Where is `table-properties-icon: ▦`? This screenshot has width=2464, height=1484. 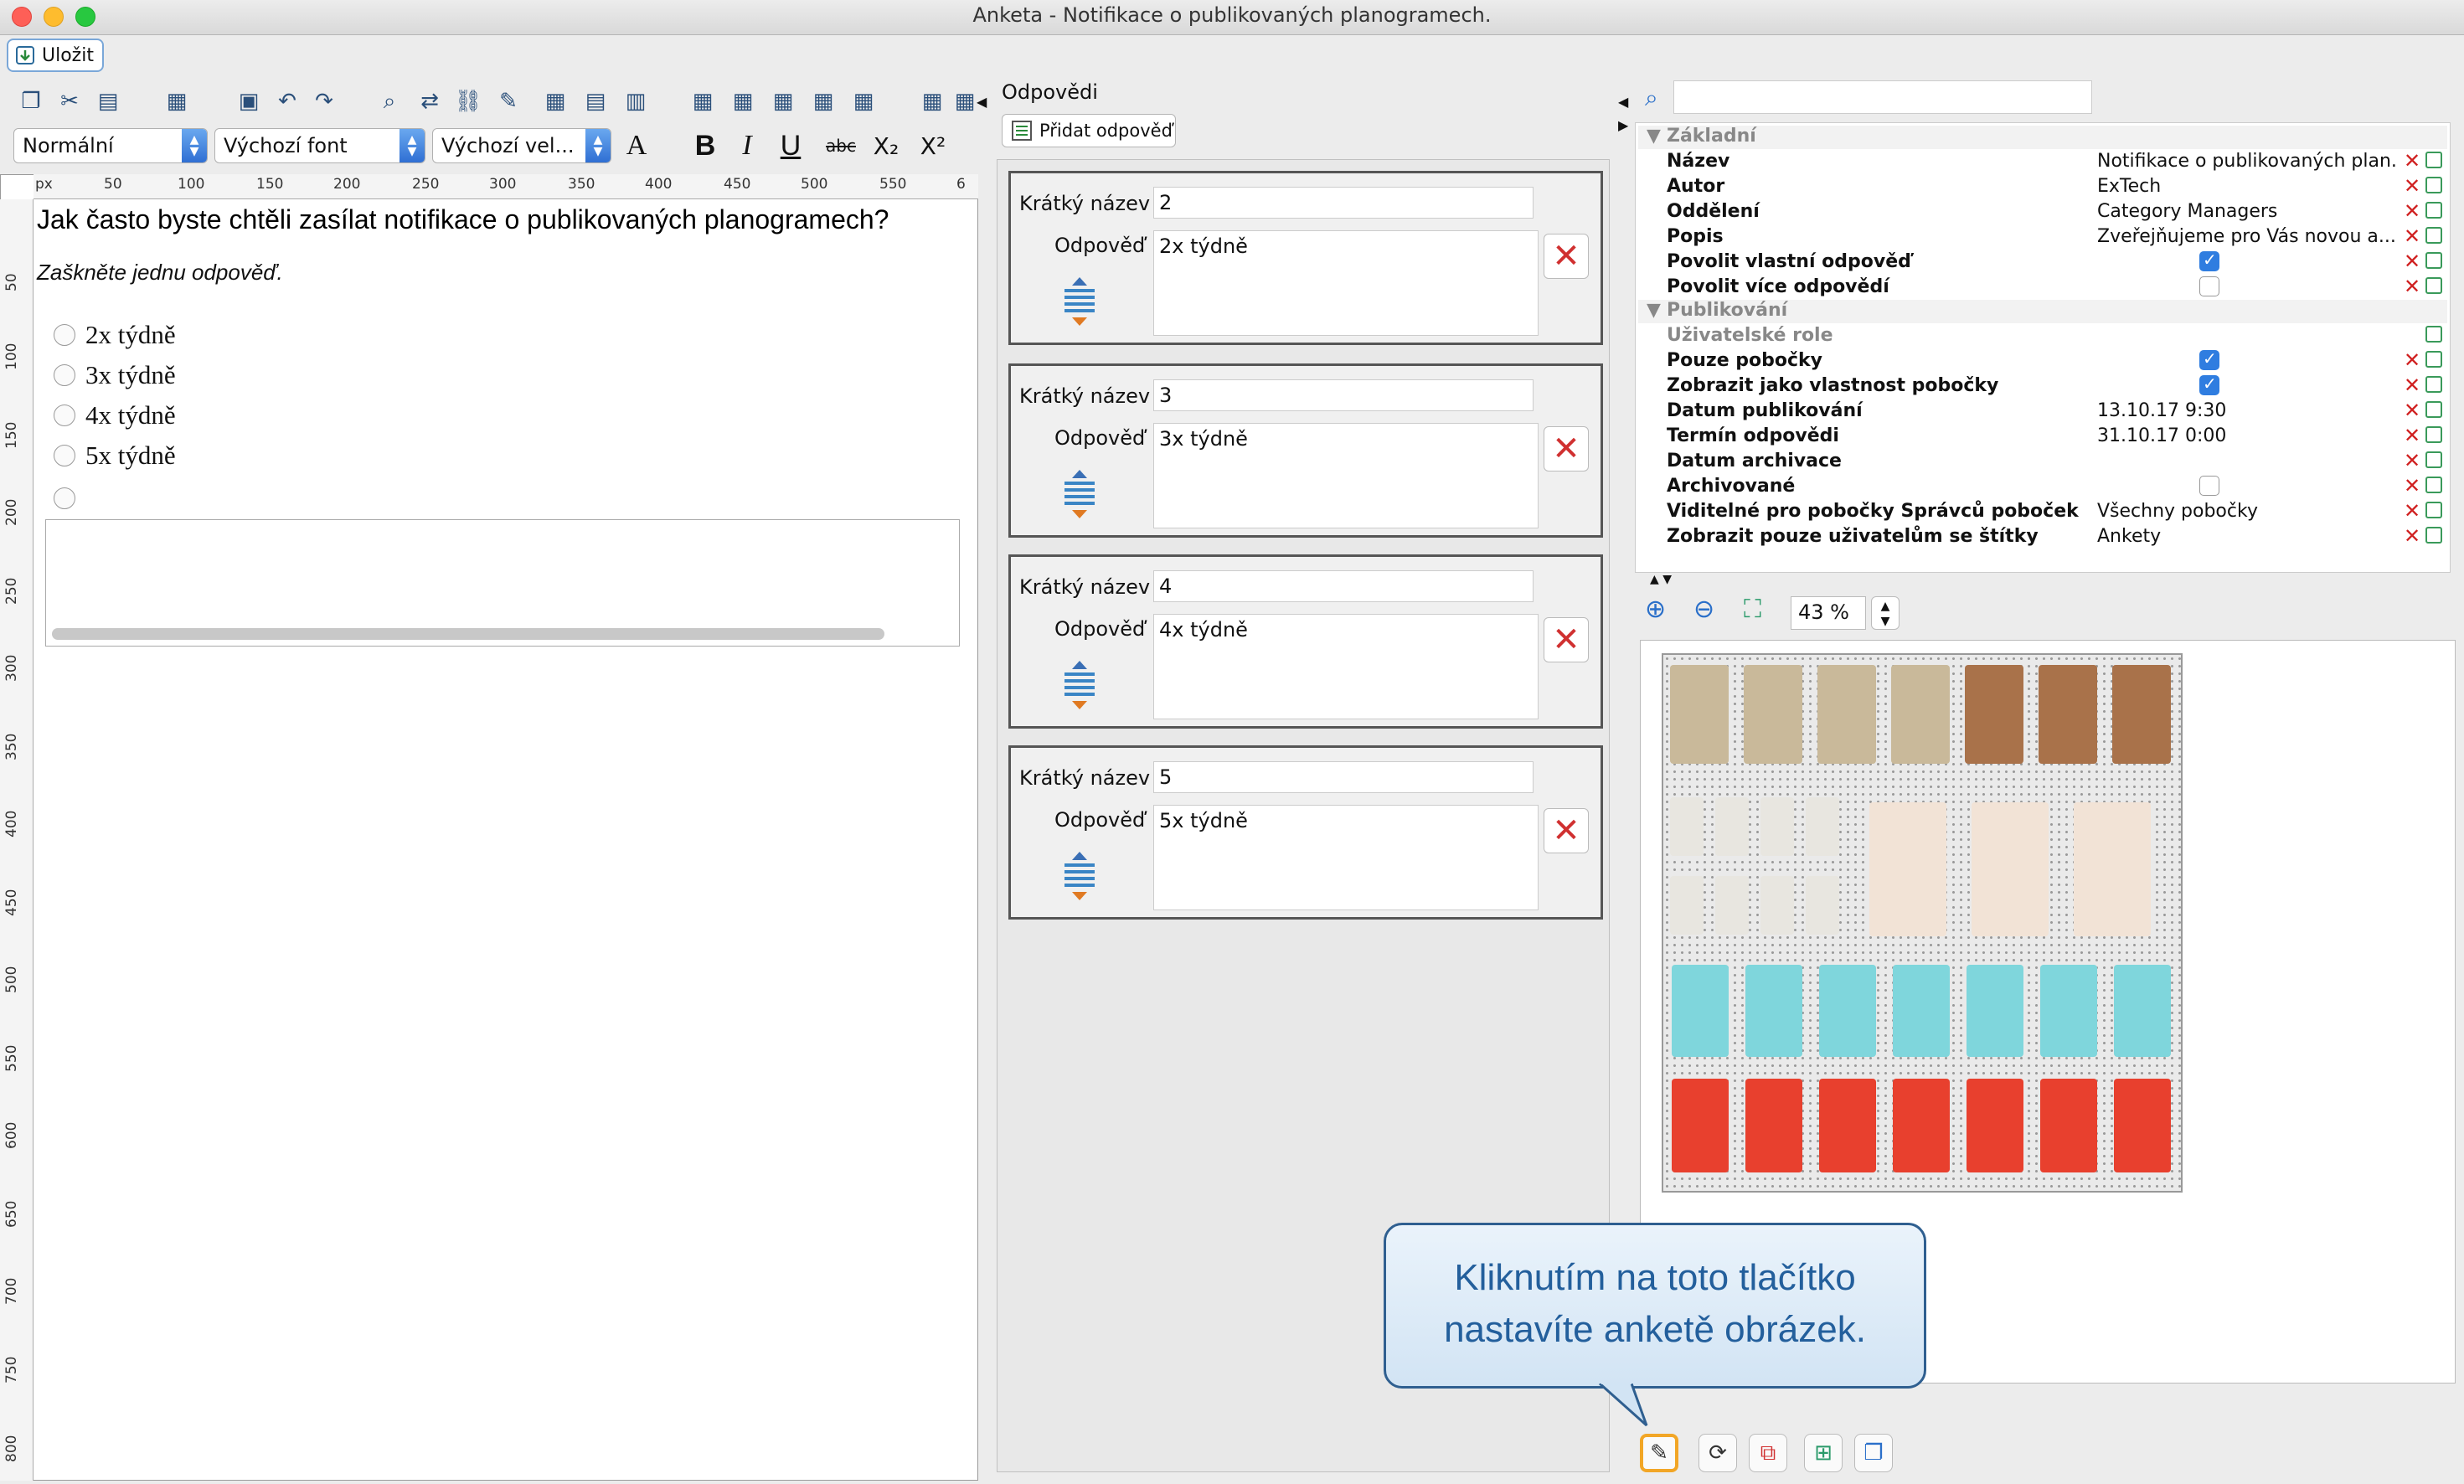 table-properties-icon: ▦ is located at coordinates (964, 101).